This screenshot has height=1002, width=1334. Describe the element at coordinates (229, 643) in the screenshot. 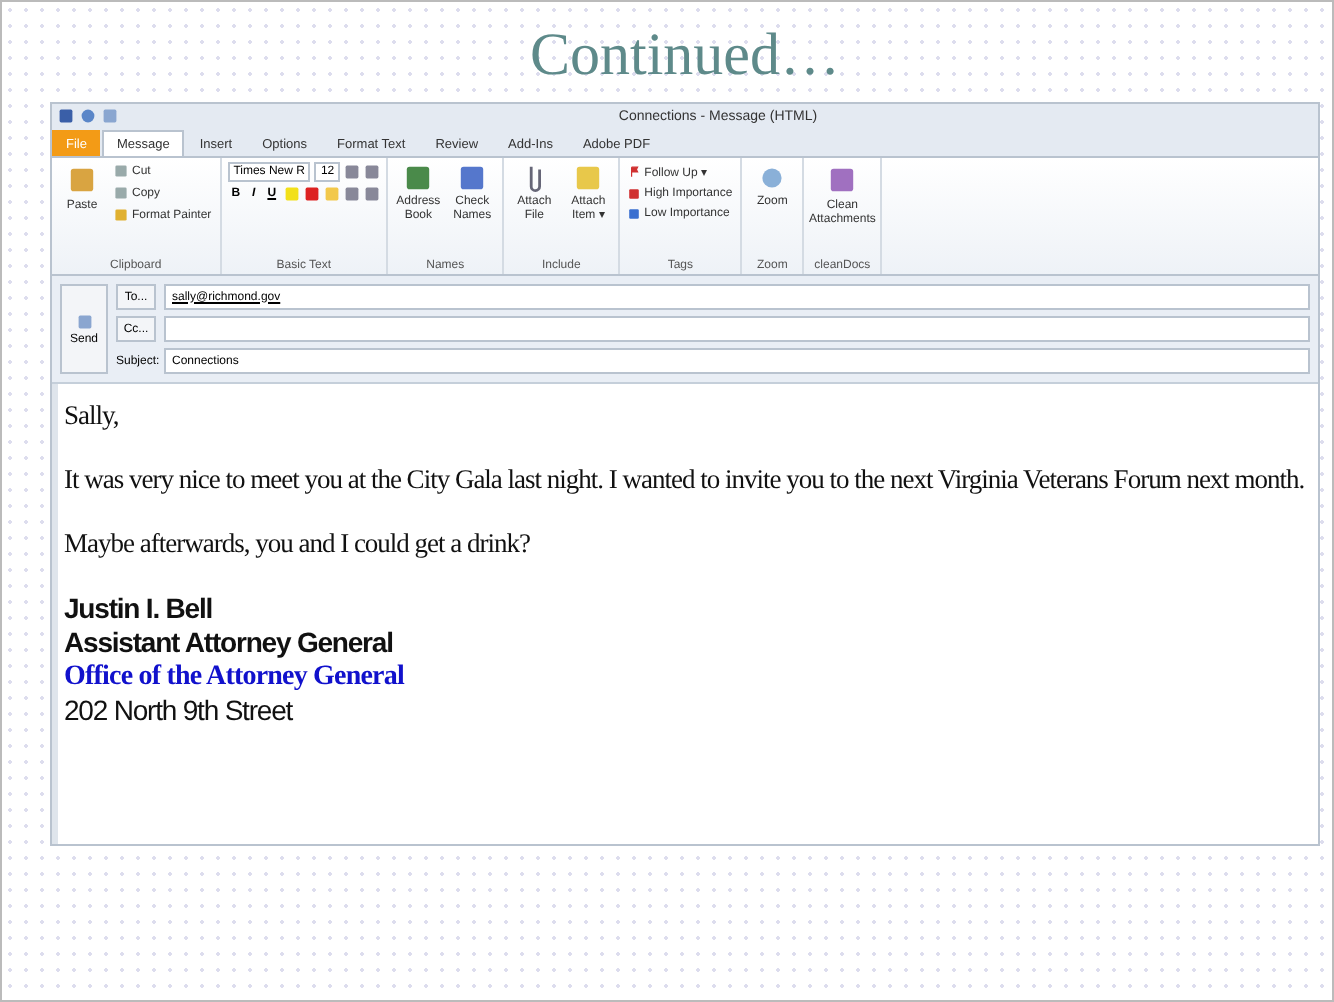

I see `signature-line: Assistant Attorney General` at that location.